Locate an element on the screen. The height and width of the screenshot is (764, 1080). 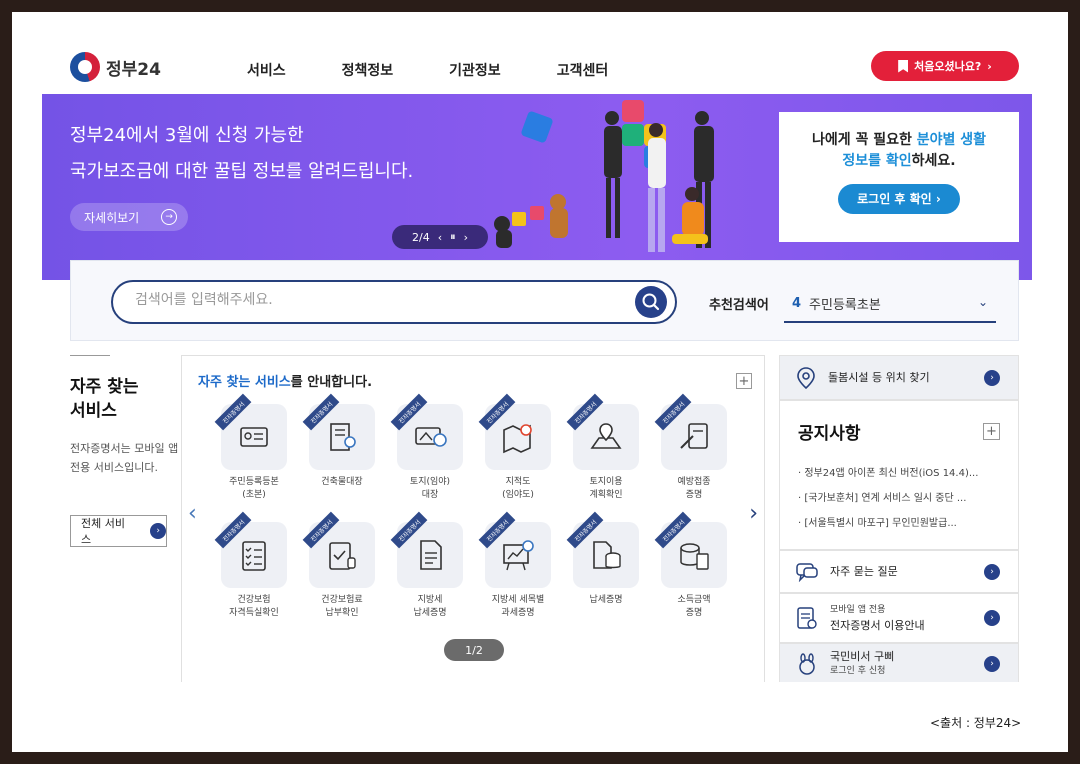
pause-icon: ⏸ is located at coordinates (453, 237).